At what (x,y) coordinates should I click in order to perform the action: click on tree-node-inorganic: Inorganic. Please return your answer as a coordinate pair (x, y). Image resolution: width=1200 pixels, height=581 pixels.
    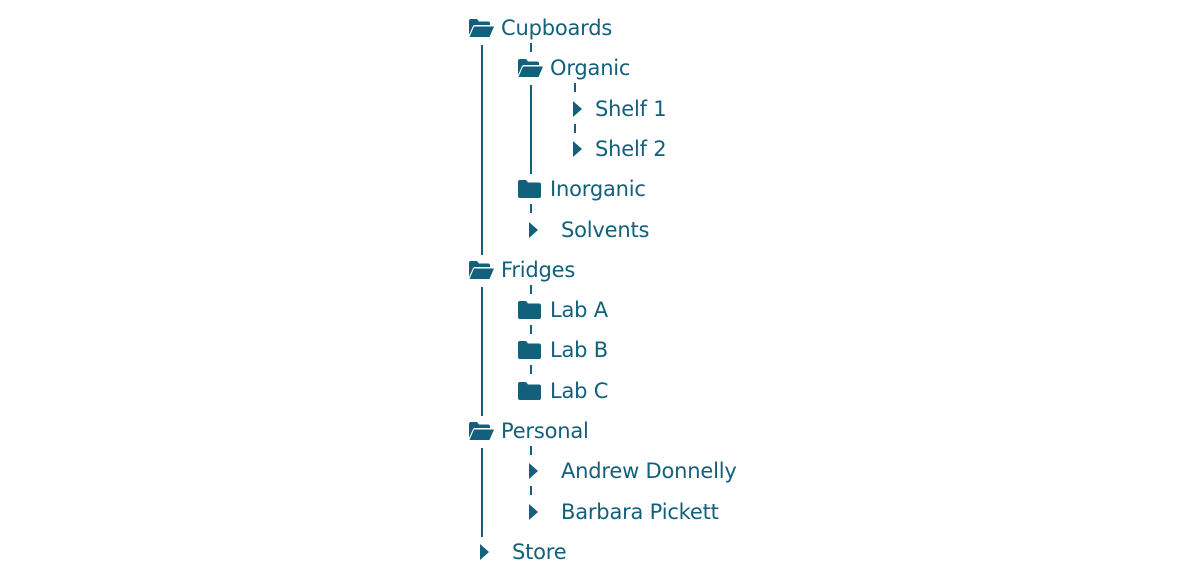
    Looking at the image, I should click on (581, 189).